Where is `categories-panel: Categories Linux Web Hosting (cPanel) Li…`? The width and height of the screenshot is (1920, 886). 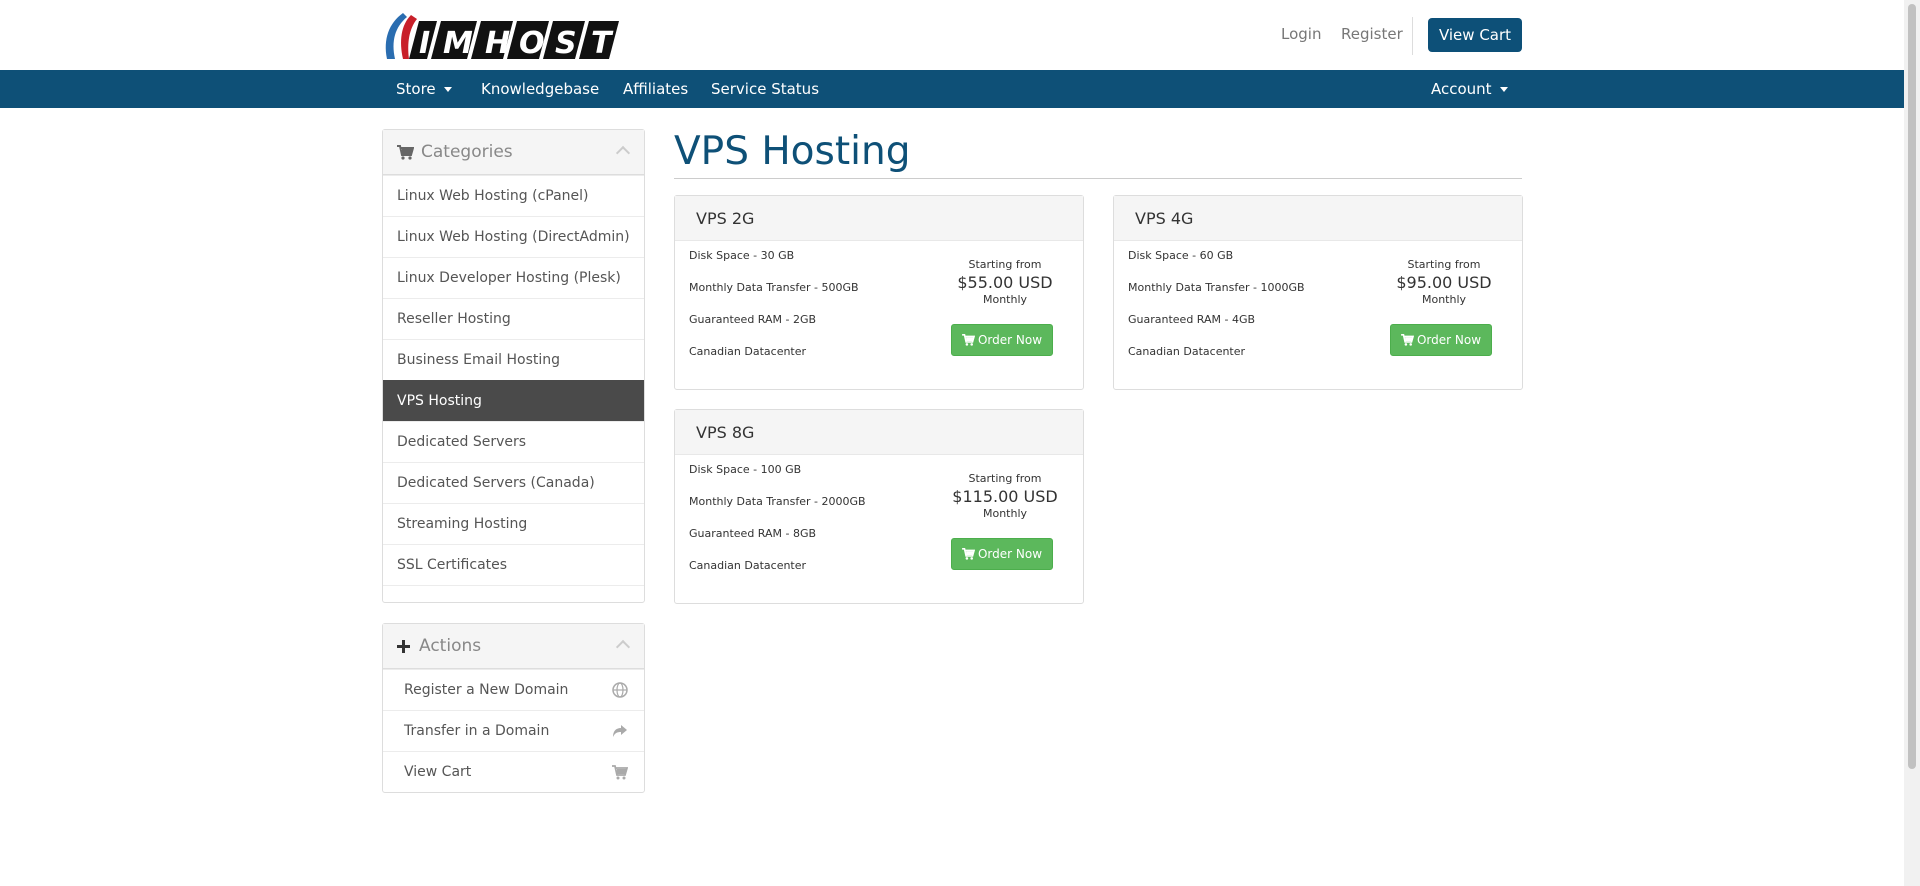 categories-panel: Categories Linux Web Hosting (cPanel) Li… is located at coordinates (513, 366).